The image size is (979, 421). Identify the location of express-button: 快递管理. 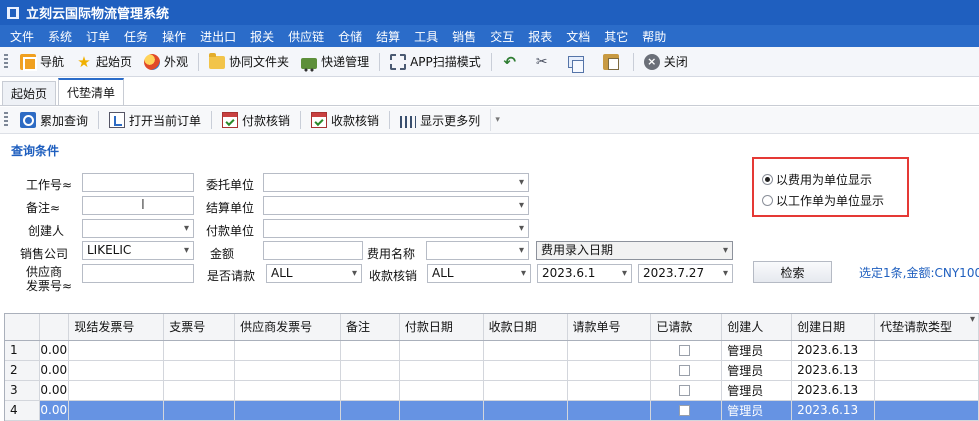
(335, 62).